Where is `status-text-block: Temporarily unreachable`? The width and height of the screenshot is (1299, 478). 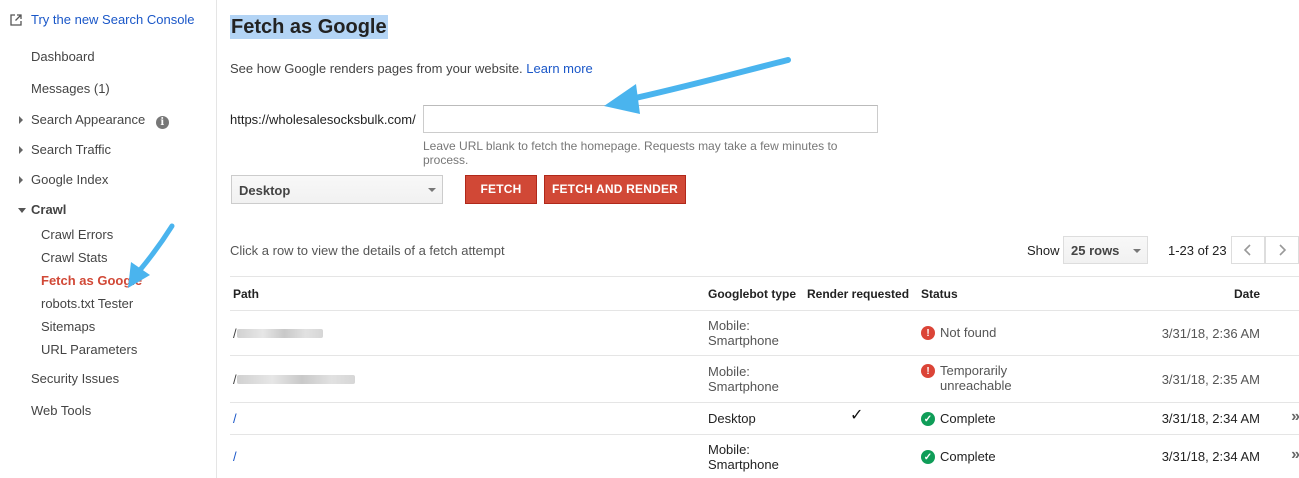
status-text-block: Temporarily unreachable is located at coordinates (976, 378).